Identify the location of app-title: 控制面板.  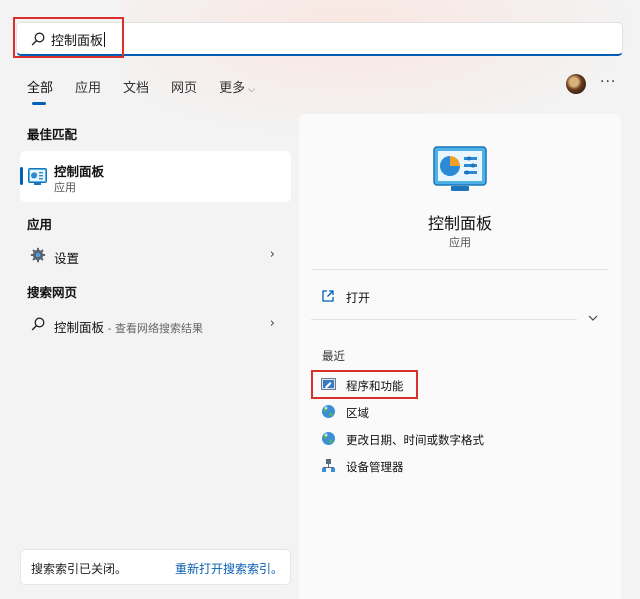
(459, 223).